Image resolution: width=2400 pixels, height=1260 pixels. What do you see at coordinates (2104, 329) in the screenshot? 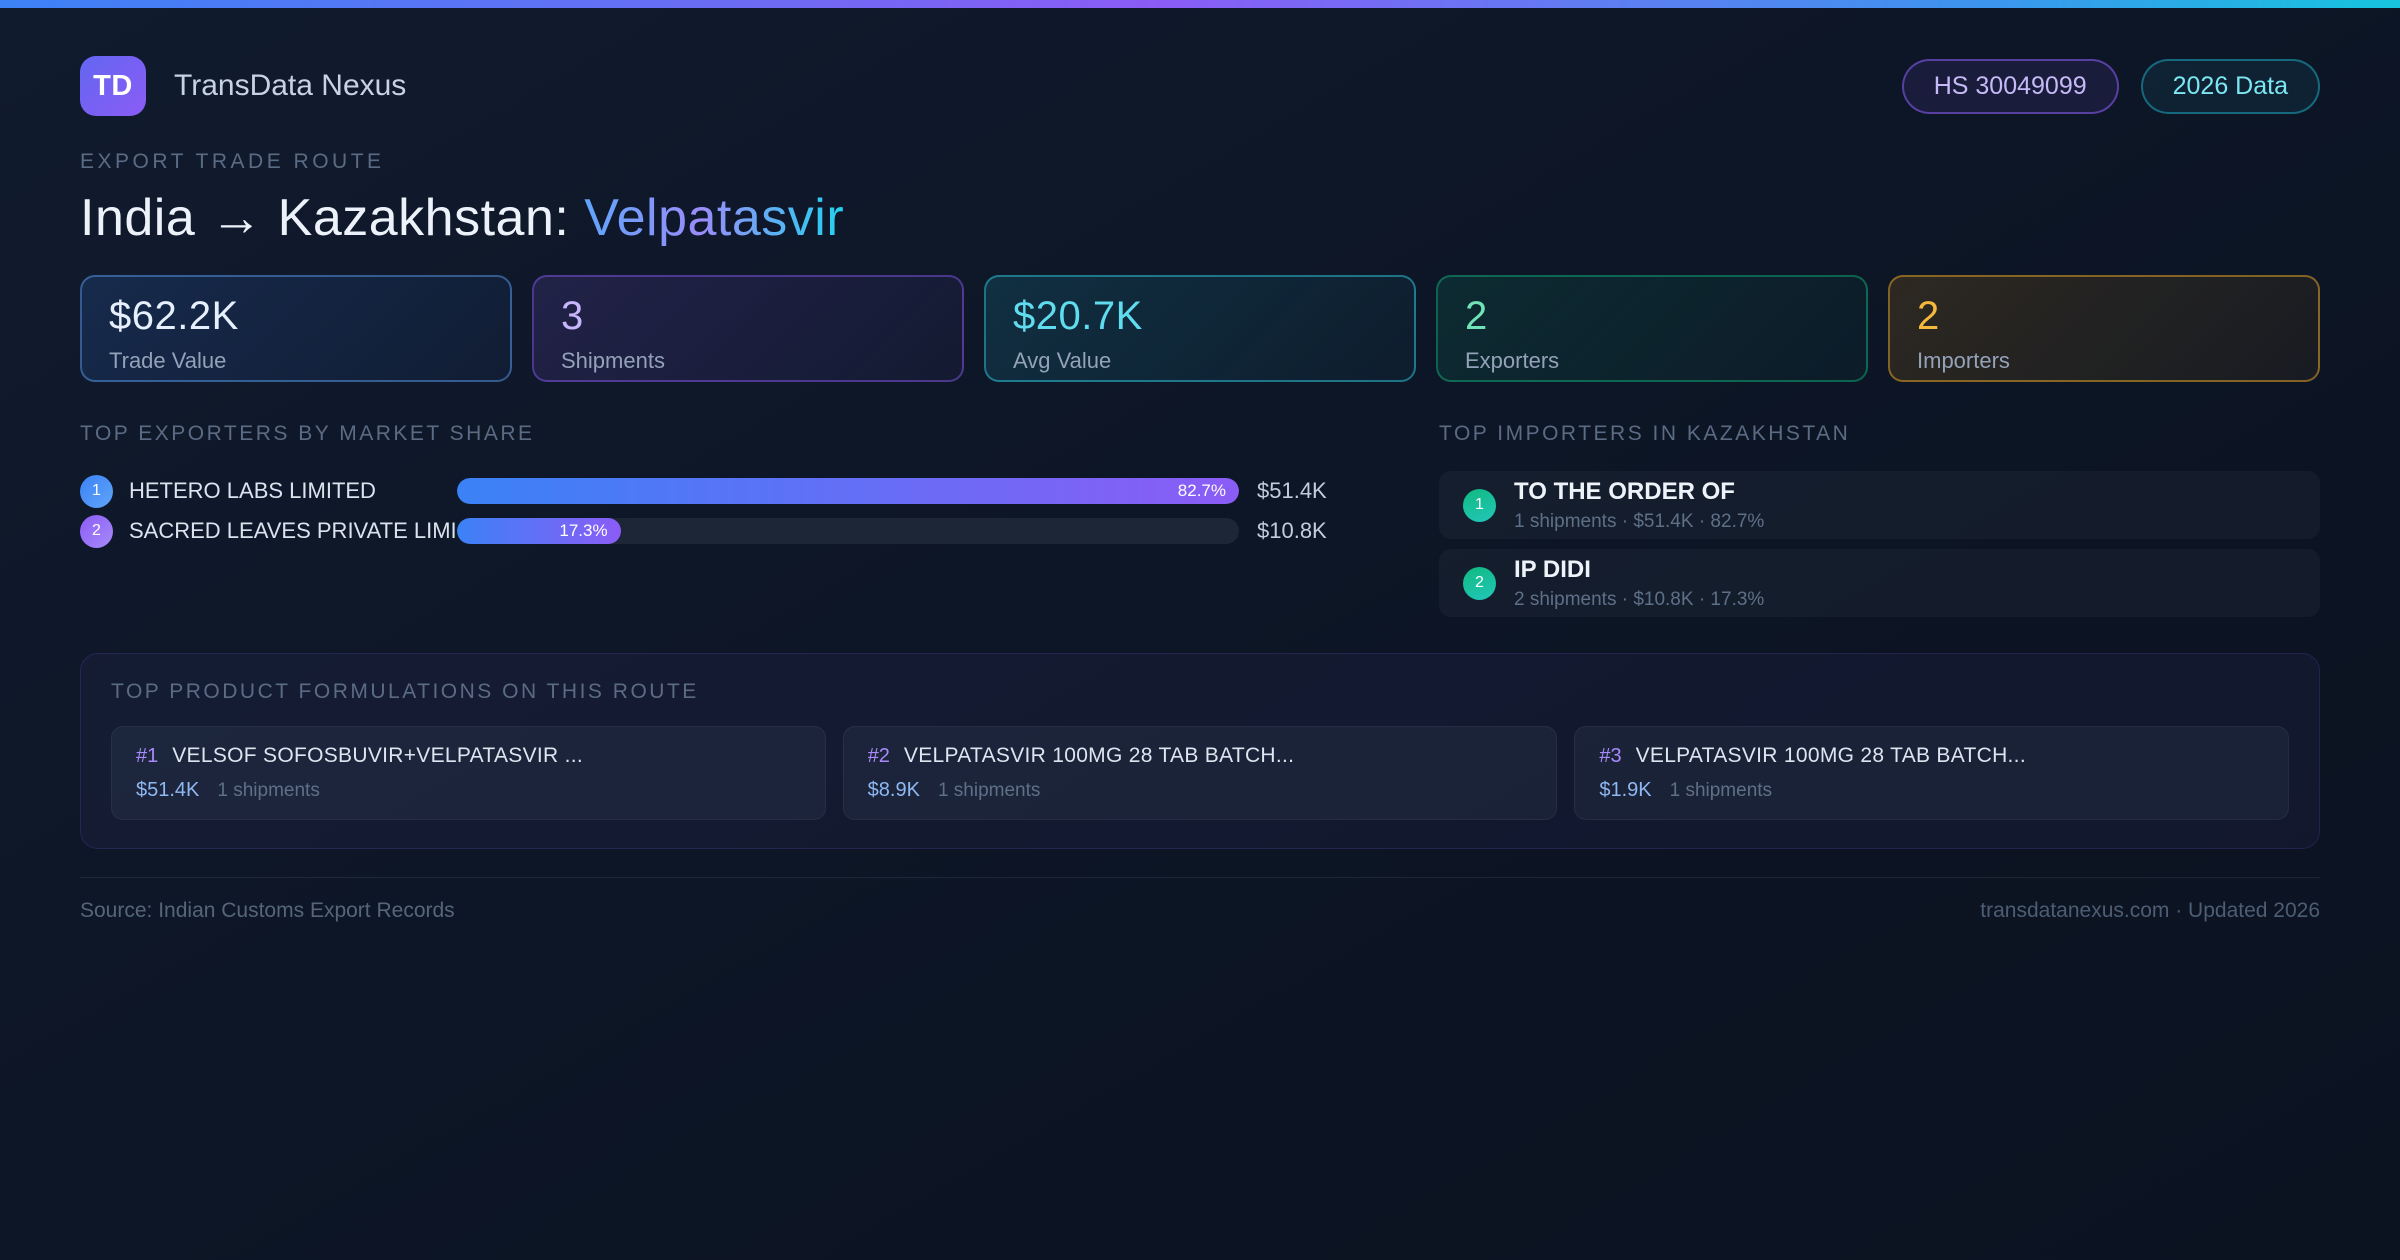
I see `stat-card-importers: 2 Importers` at bounding box center [2104, 329].